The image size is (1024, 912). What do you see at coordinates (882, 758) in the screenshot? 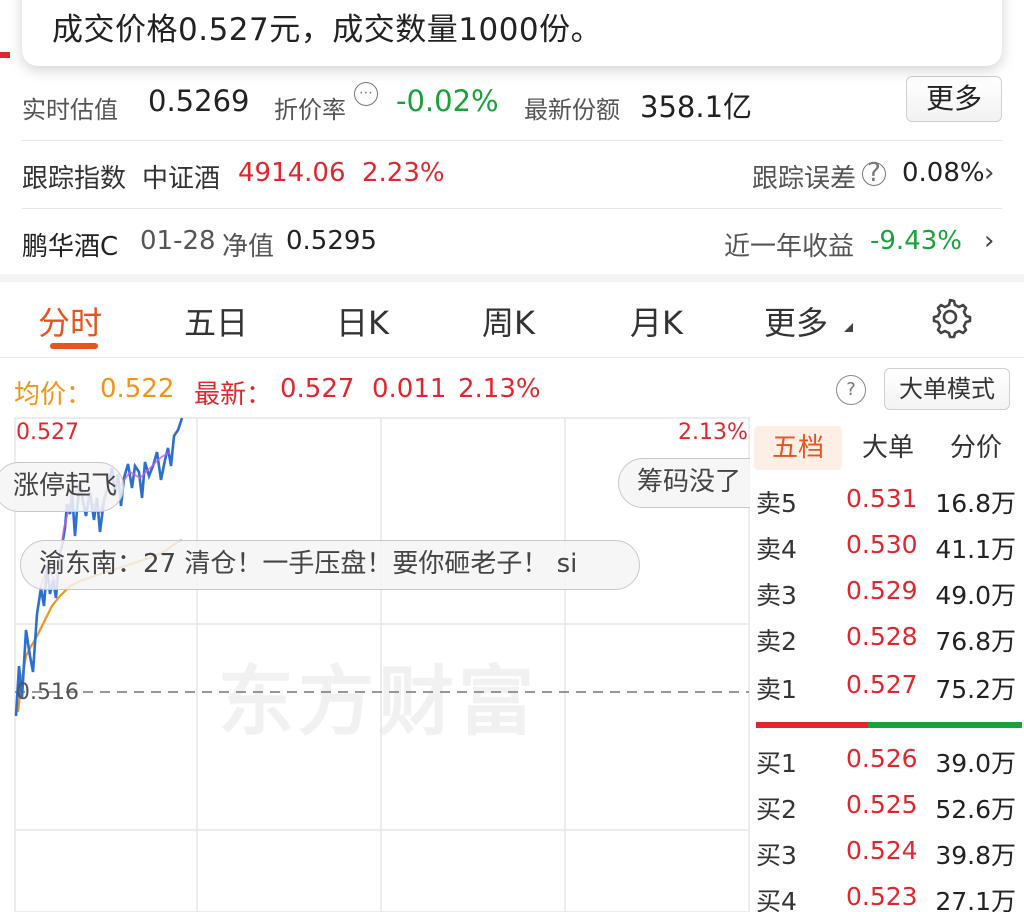
I see `bid-price: 0.526` at bounding box center [882, 758].